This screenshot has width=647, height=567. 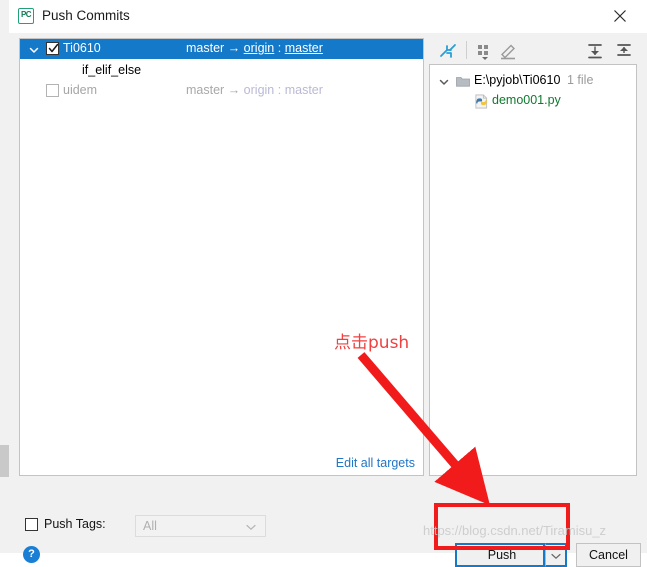 I want to click on title-bar: PC Push Commits, so click(x=328, y=17).